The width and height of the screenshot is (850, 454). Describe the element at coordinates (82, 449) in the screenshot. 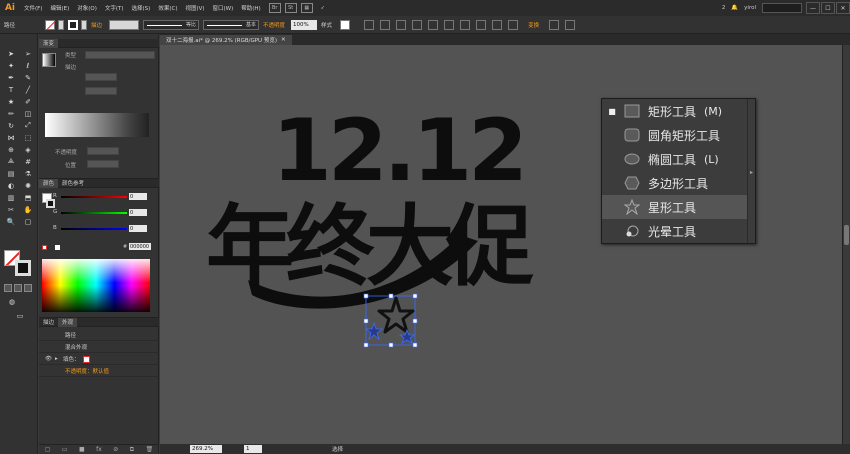

I see `add-fill-icon: ■` at that location.